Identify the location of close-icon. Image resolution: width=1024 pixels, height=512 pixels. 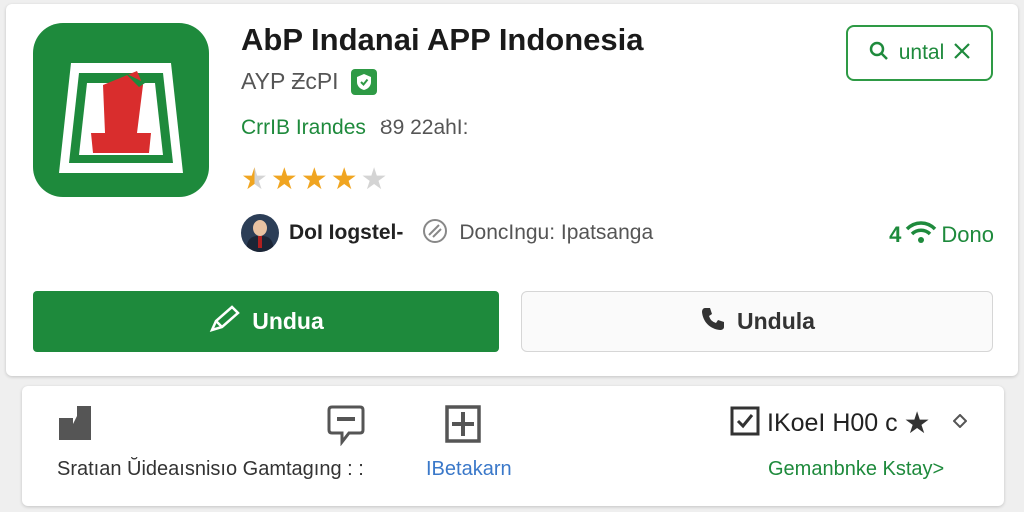
(962, 53).